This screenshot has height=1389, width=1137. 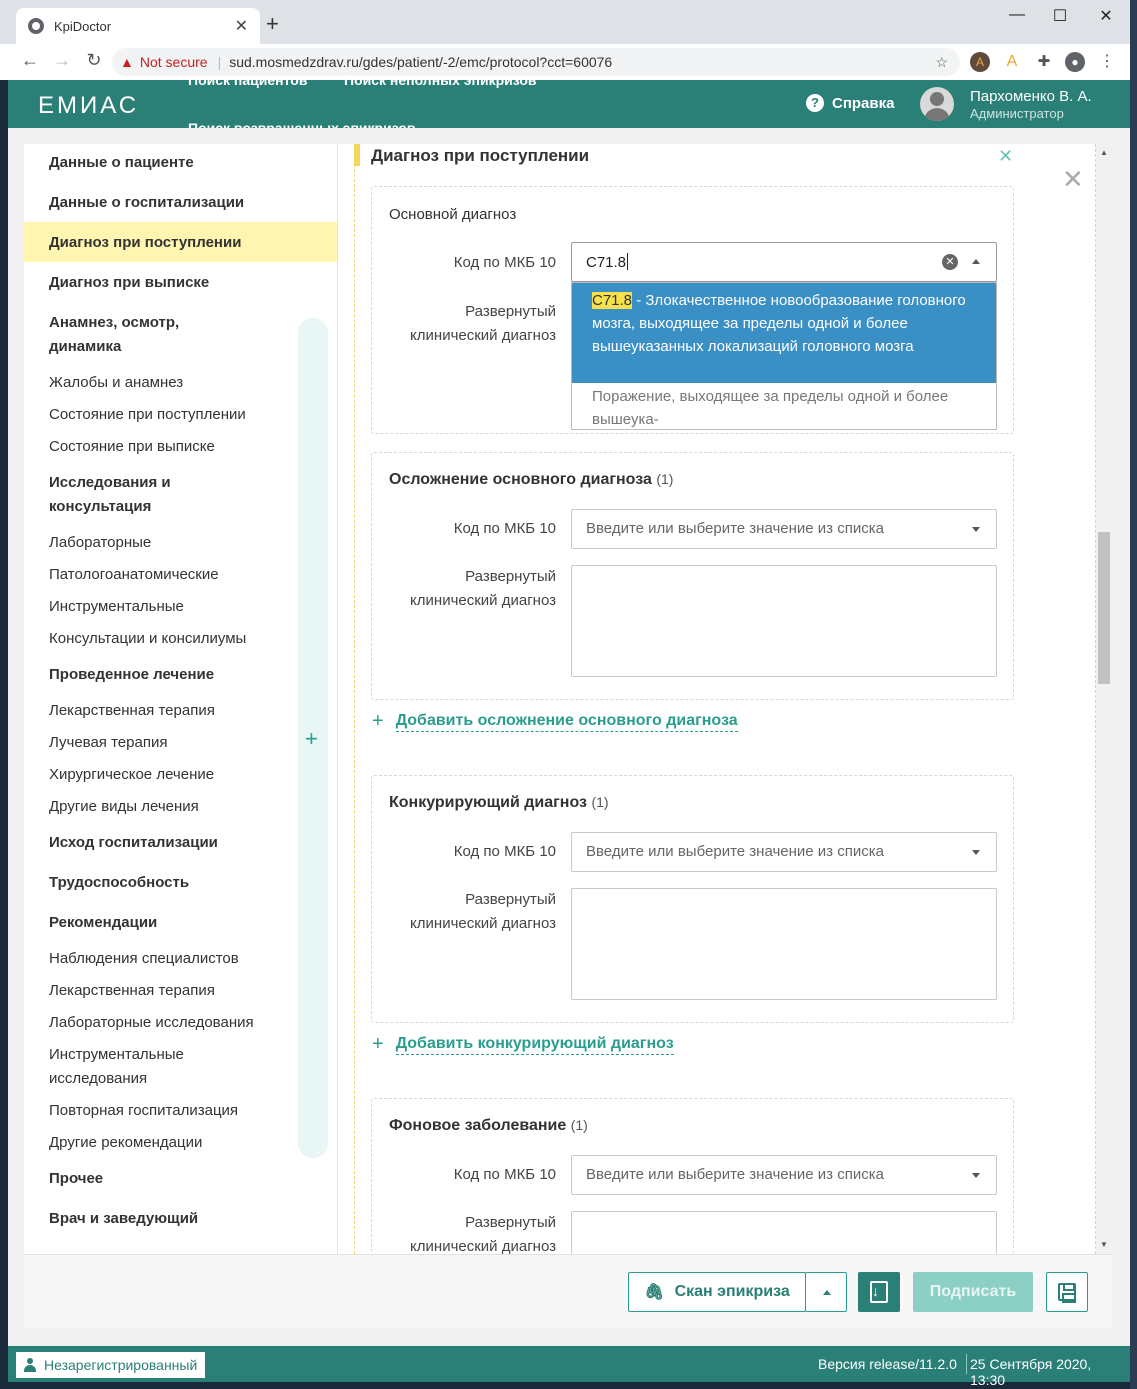 What do you see at coordinates (784, 944) in the screenshot?
I see `competing-clinical-textarea` at bounding box center [784, 944].